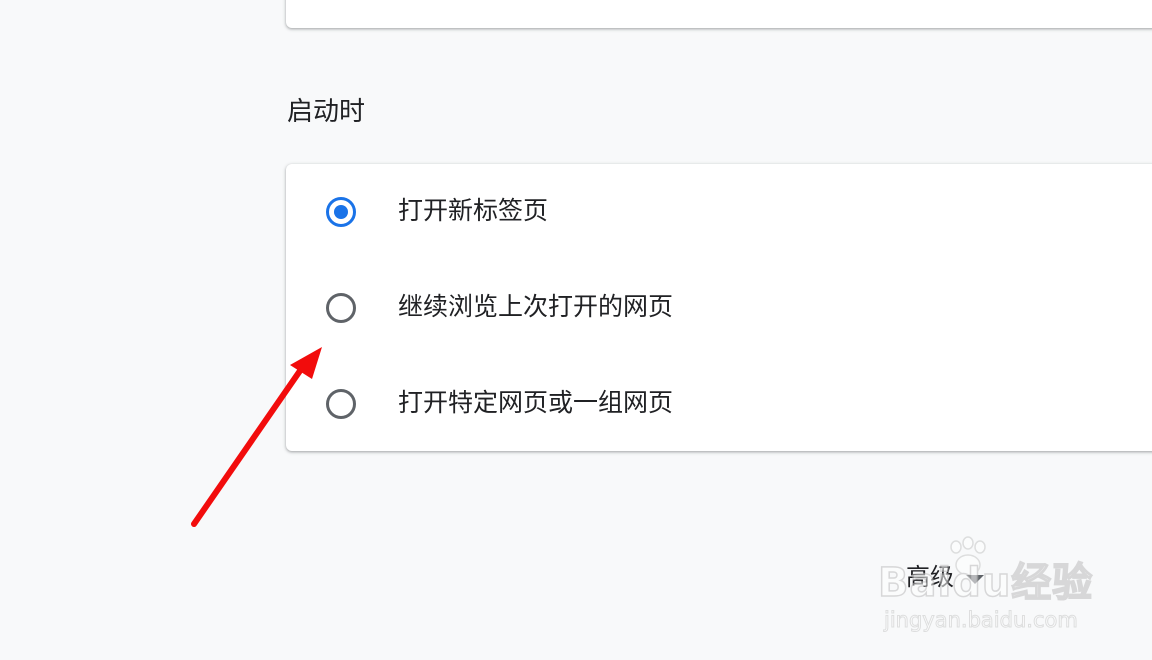 Image resolution: width=1152 pixels, height=660 pixels. I want to click on red-arrow-icon, so click(256, 437).